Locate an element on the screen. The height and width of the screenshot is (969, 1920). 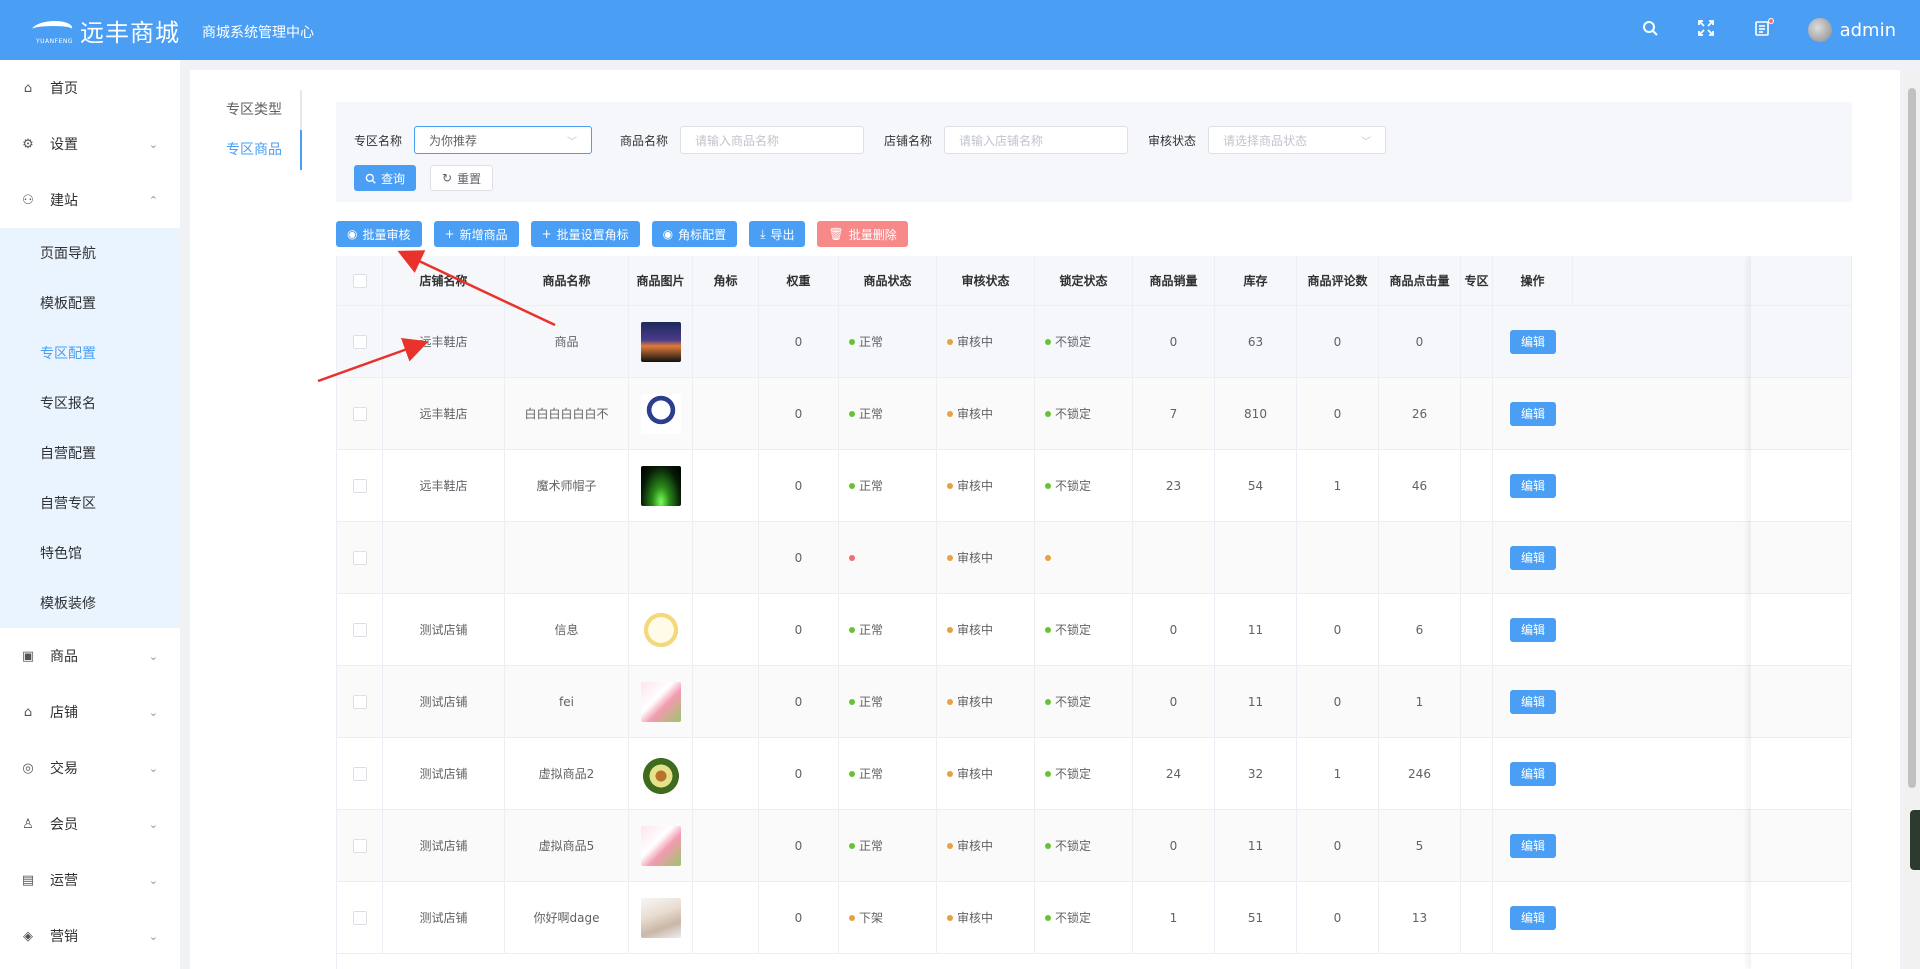
select-all-checkbox is located at coordinates (359, 280).